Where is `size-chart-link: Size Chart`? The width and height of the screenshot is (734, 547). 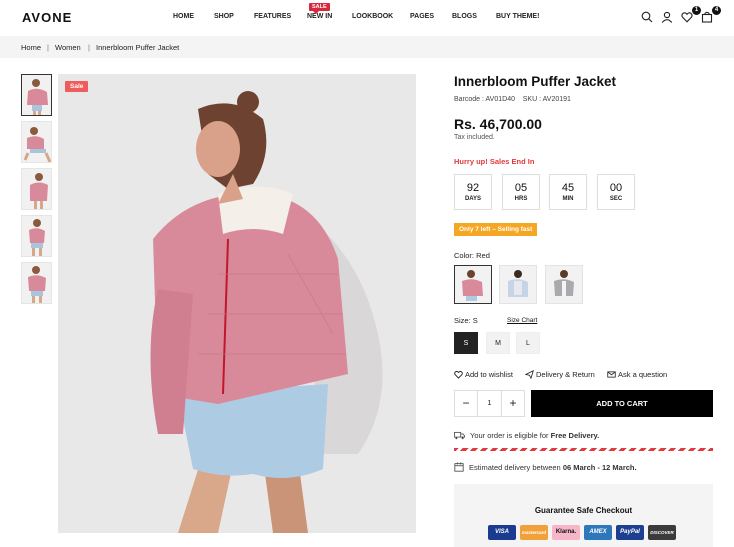
size-chart-link: Size Chart is located at coordinates (522, 320).